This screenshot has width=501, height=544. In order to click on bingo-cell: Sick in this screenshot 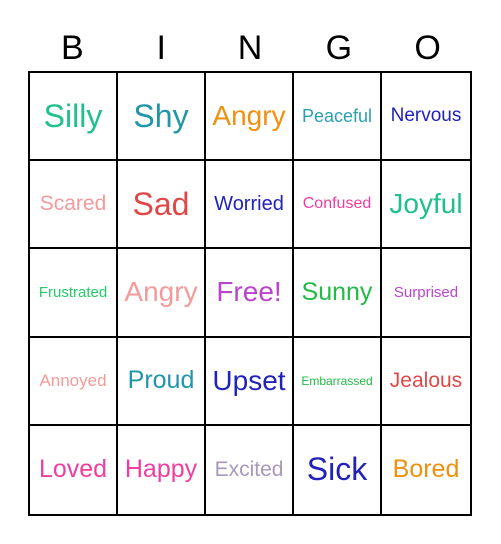, I will do `click(338, 469)`.